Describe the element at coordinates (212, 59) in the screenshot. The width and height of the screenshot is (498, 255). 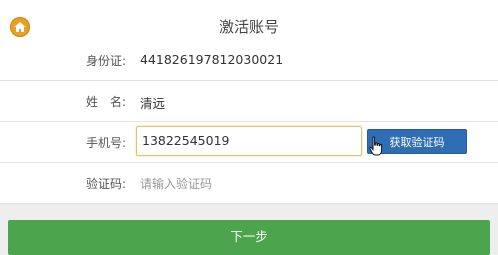
I see `id-card-value: 441826197812030021` at that location.